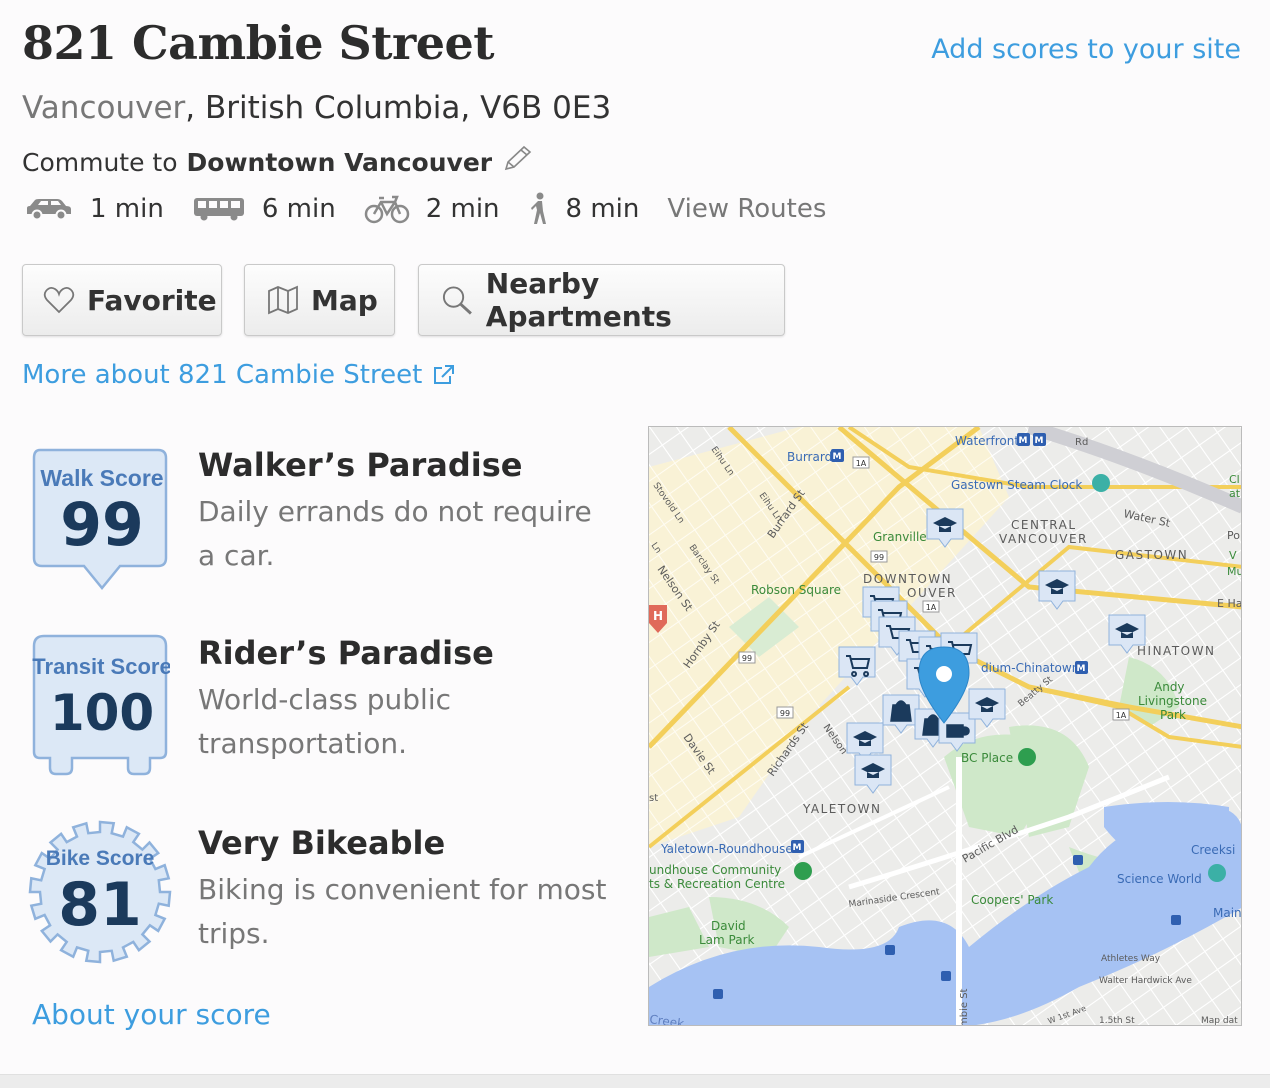 The width and height of the screenshot is (1270, 1088). I want to click on map-label-granville: Granville, so click(900, 537).